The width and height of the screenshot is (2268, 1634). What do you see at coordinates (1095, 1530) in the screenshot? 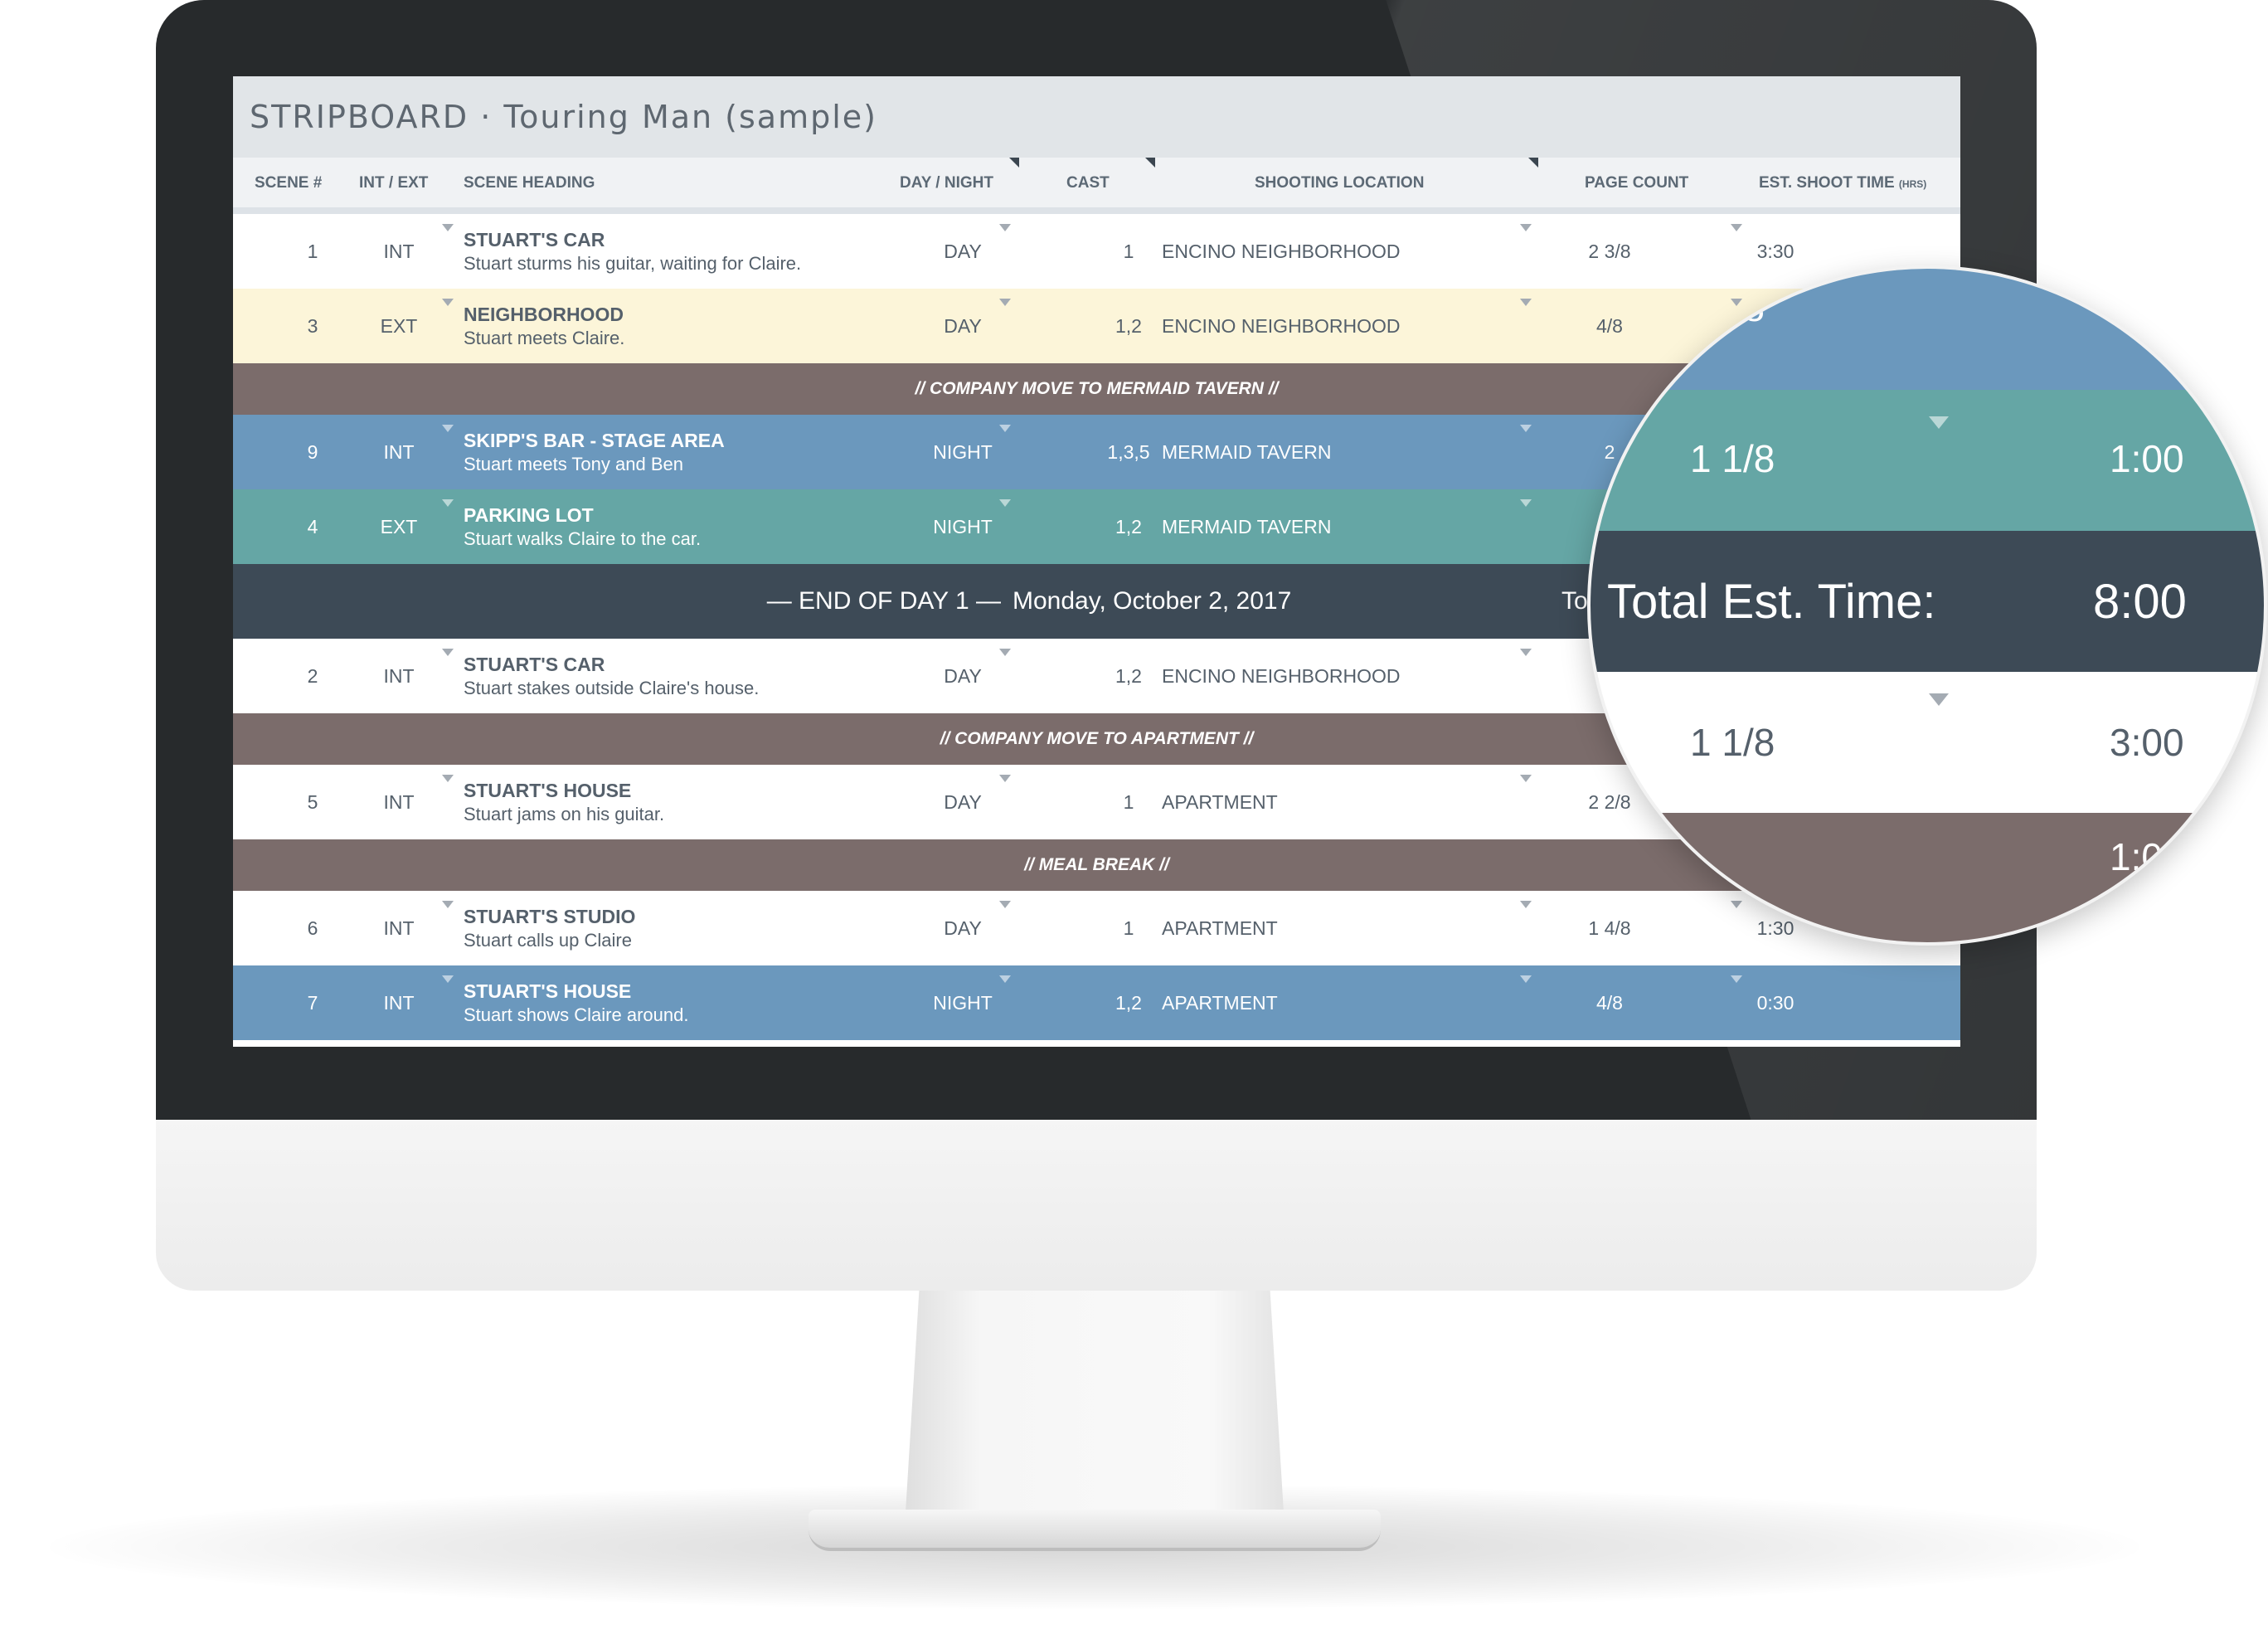
I see `monitor-stand-base` at bounding box center [1095, 1530].